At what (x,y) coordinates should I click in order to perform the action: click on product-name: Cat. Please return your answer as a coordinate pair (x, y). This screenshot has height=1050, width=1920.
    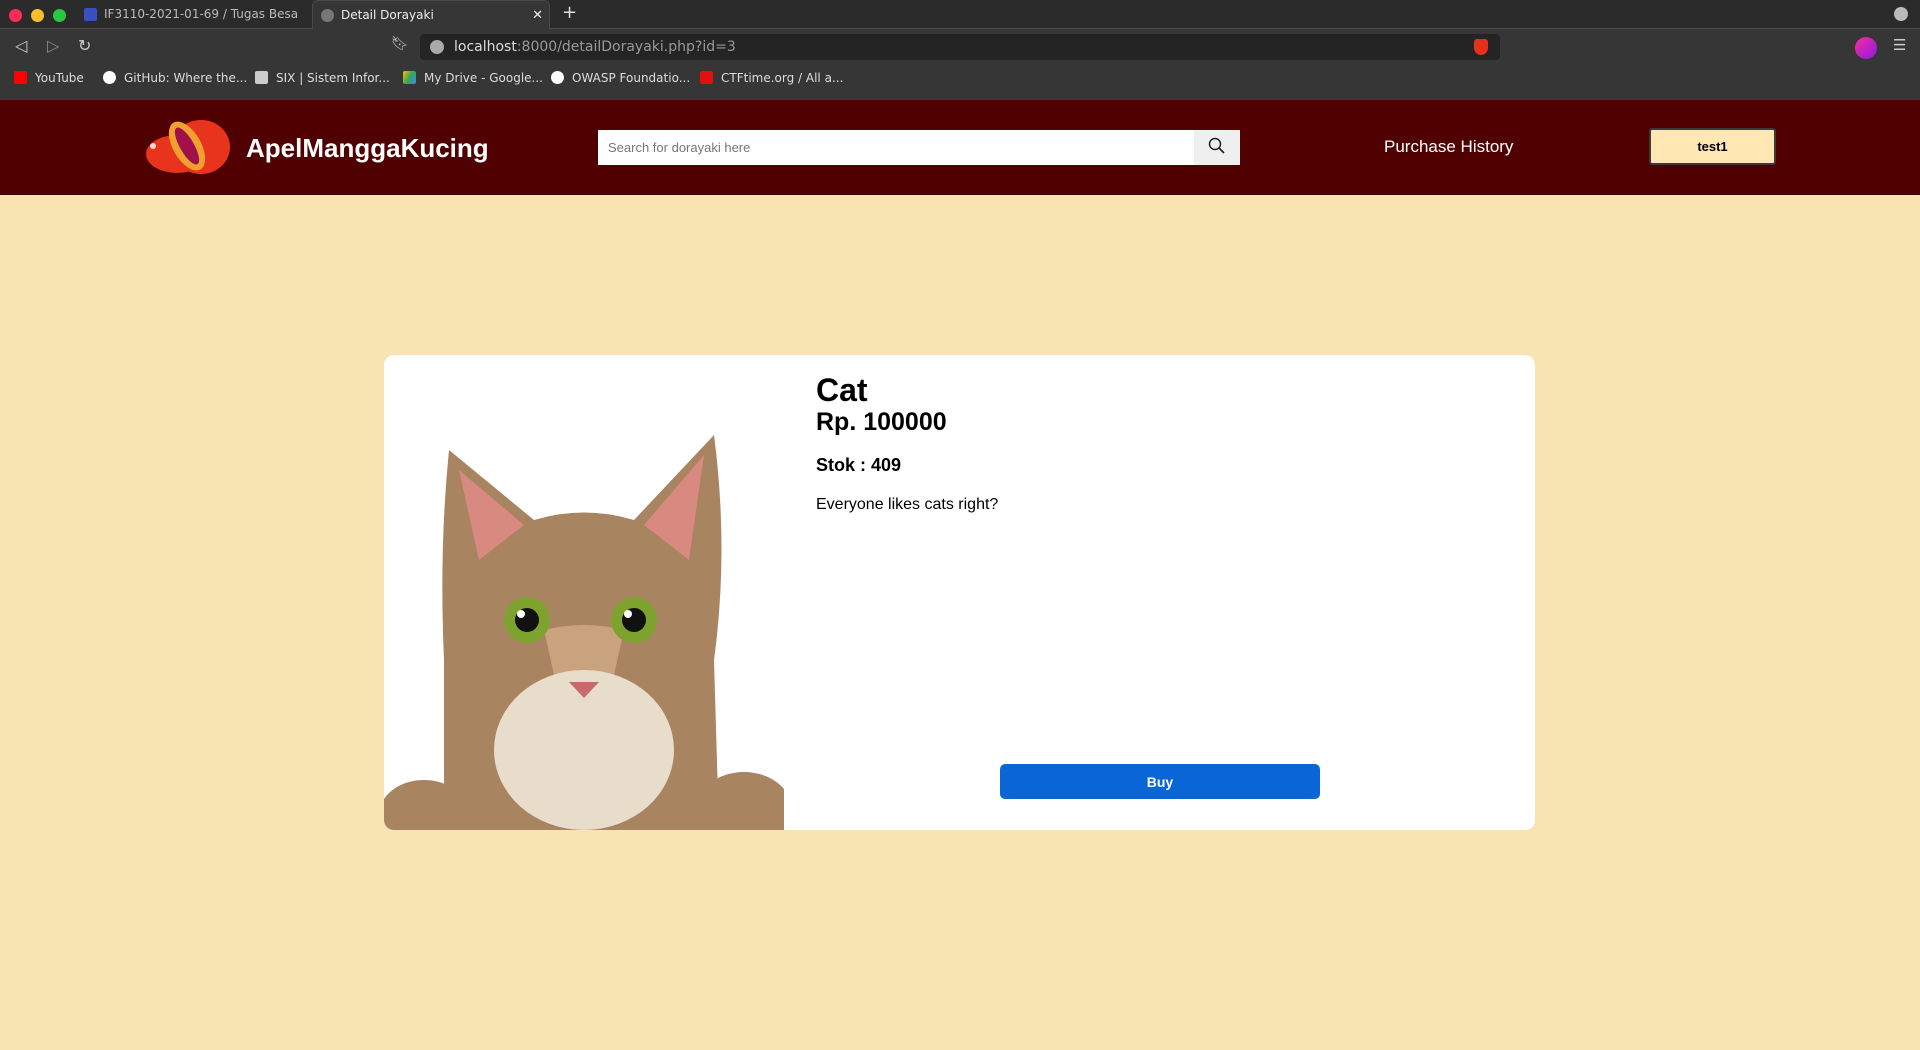
    Looking at the image, I should click on (842, 390).